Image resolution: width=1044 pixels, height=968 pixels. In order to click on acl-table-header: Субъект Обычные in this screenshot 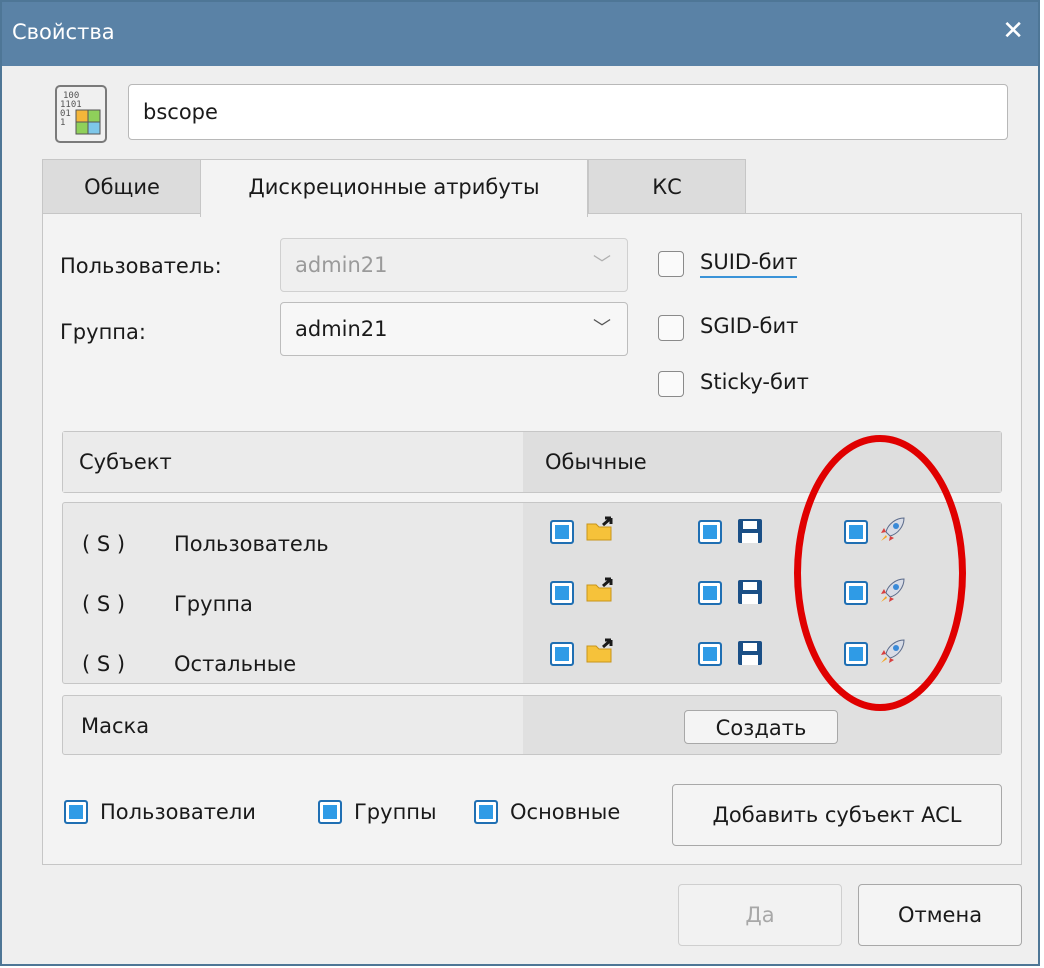, I will do `click(532, 462)`.